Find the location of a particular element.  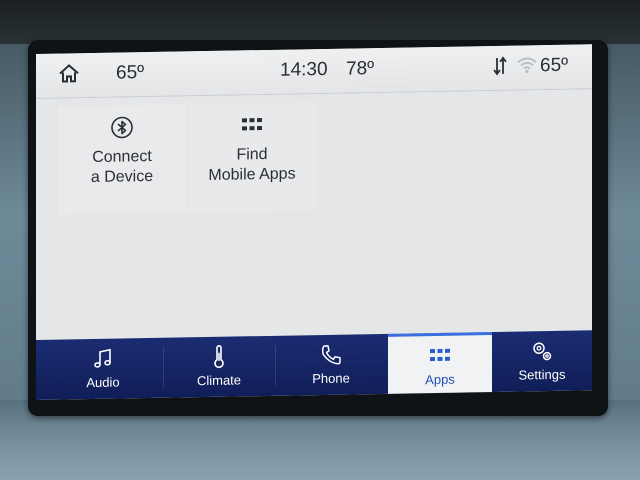

signal-arrows-icon is located at coordinates (500, 66).